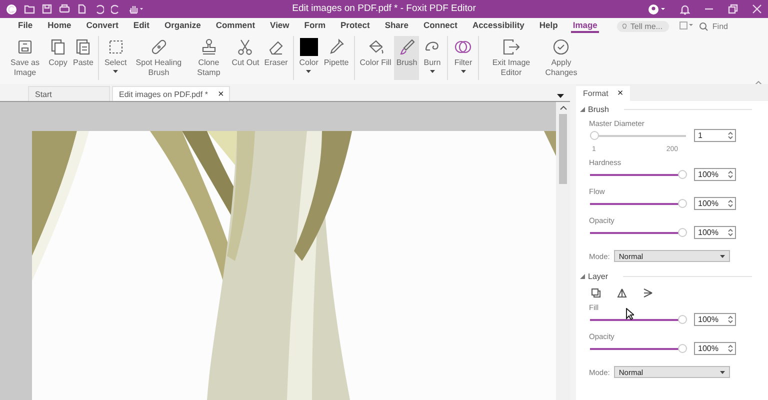 This screenshot has width=768, height=400. What do you see at coordinates (625, 26) in the screenshot?
I see `lightbulb-icon` at bounding box center [625, 26].